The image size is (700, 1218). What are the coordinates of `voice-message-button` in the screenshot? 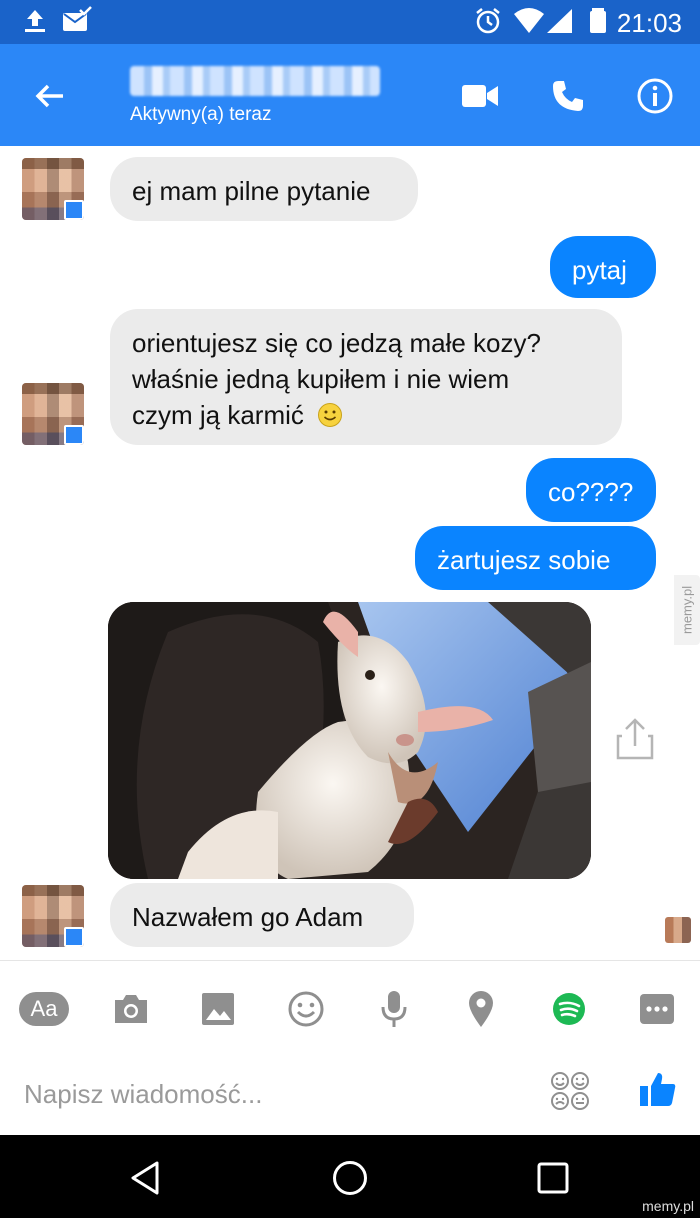 It's located at (394, 1009).